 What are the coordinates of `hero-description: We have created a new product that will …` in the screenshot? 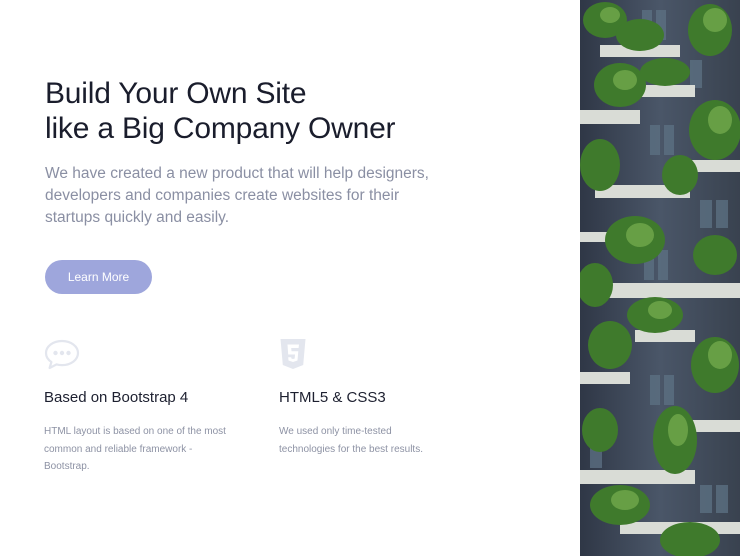 It's located at (237, 195).